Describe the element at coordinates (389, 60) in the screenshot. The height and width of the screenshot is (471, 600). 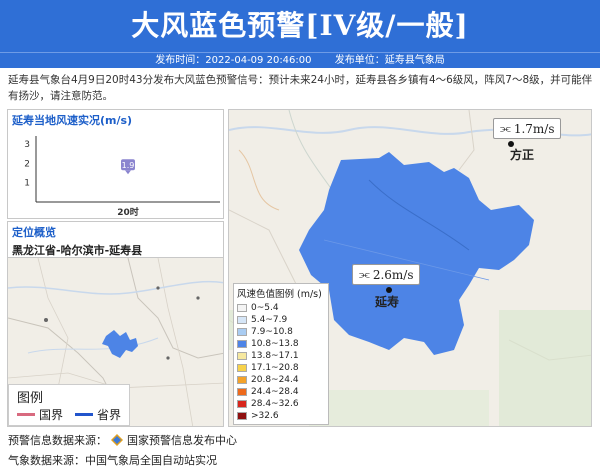
I see `publisher: 发布单位：延寿县气象局` at that location.